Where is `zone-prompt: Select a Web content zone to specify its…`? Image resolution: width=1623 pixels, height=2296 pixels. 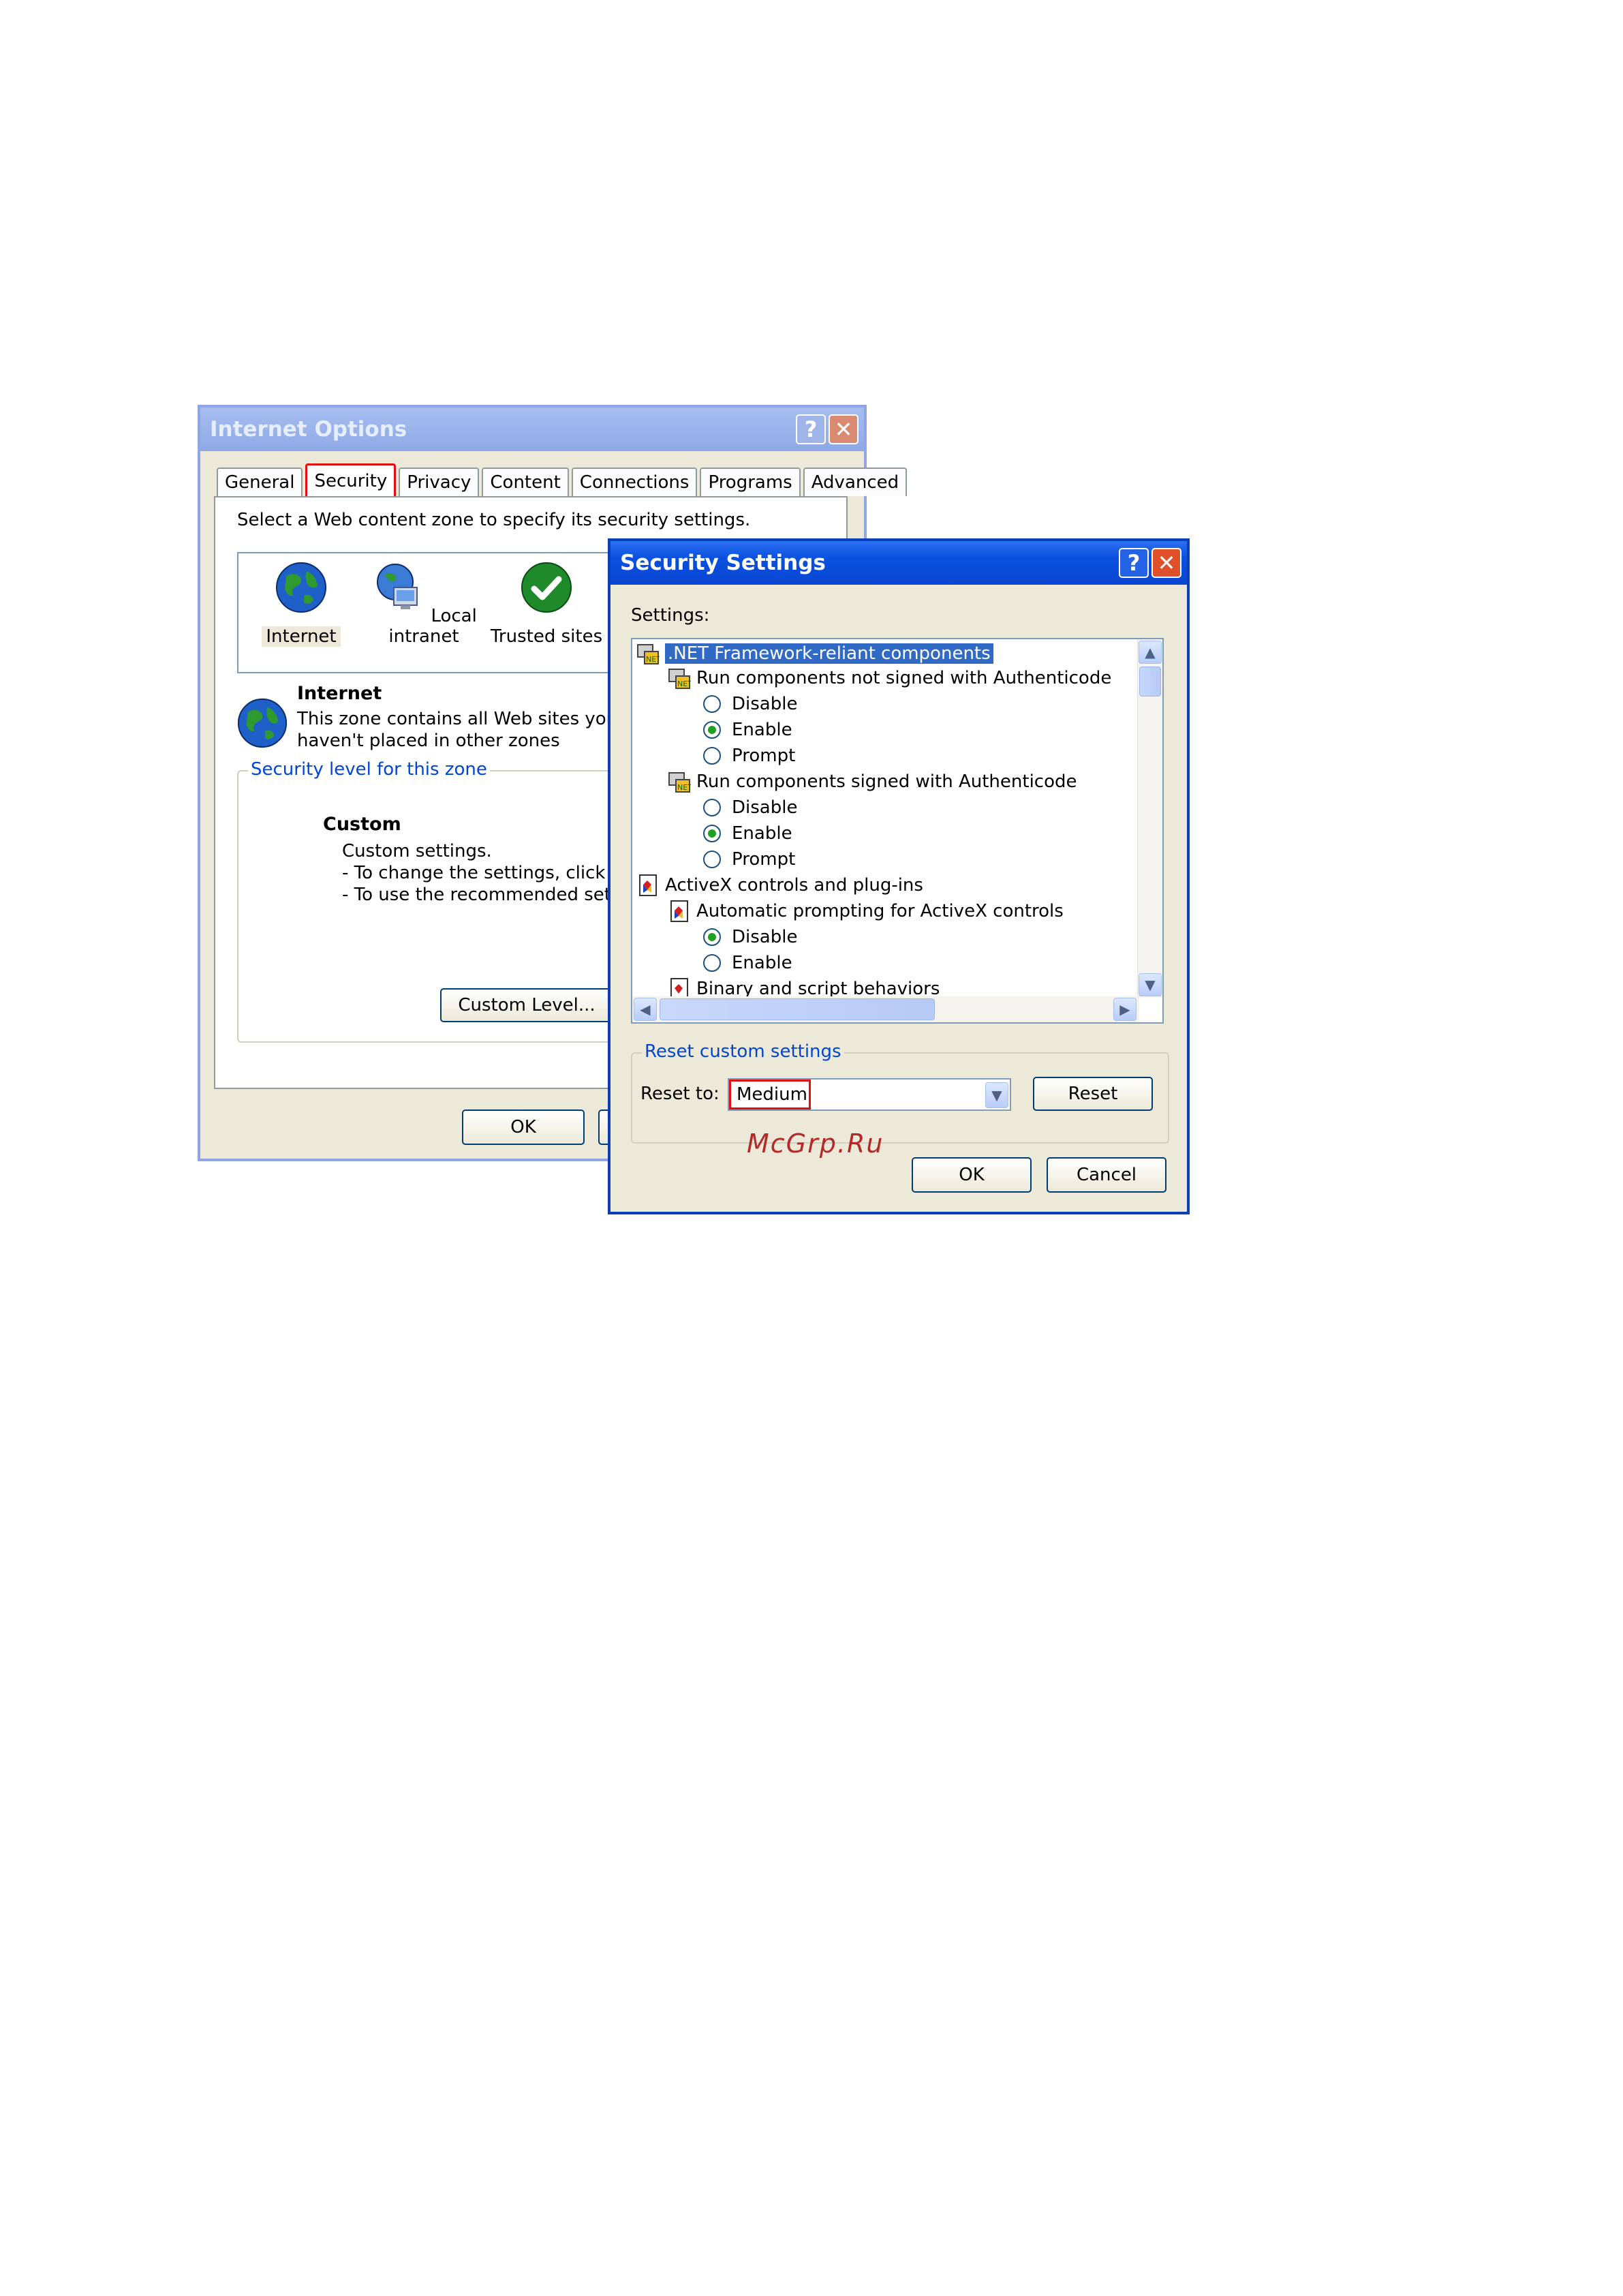
zone-prompt: Select a Web content zone to specify its… is located at coordinates (494, 520).